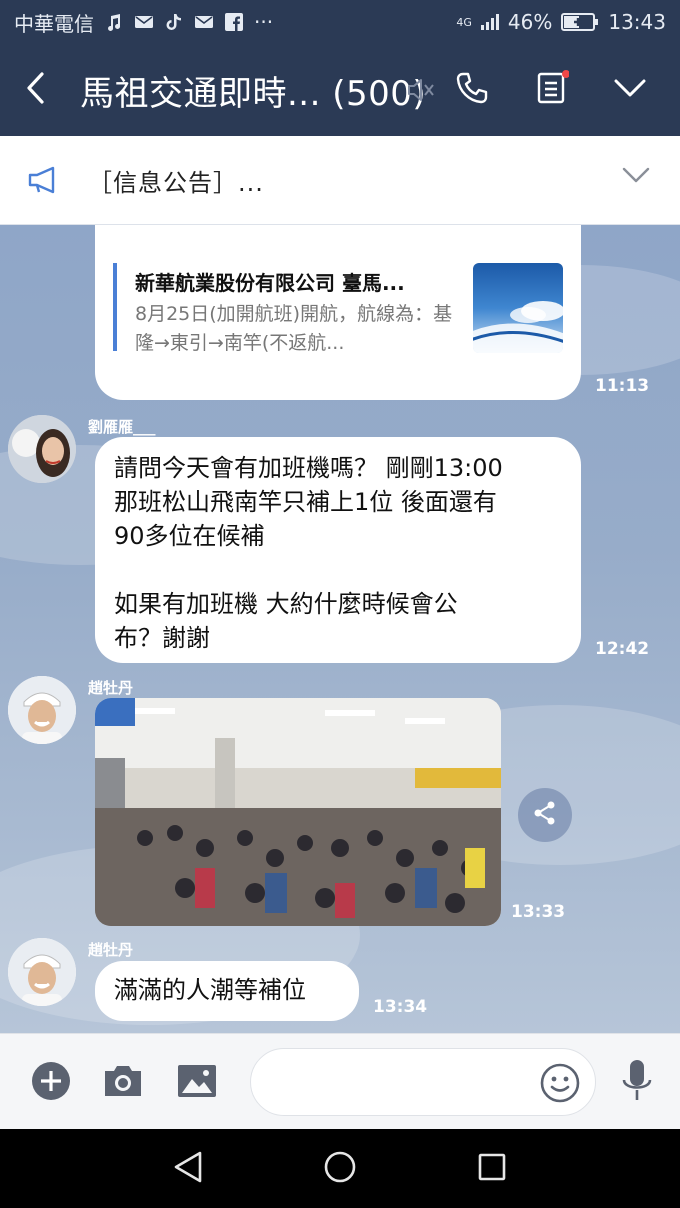 Image resolution: width=680 pixels, height=1208 pixels. I want to click on carrier-label: 中華電信, so click(54, 23).